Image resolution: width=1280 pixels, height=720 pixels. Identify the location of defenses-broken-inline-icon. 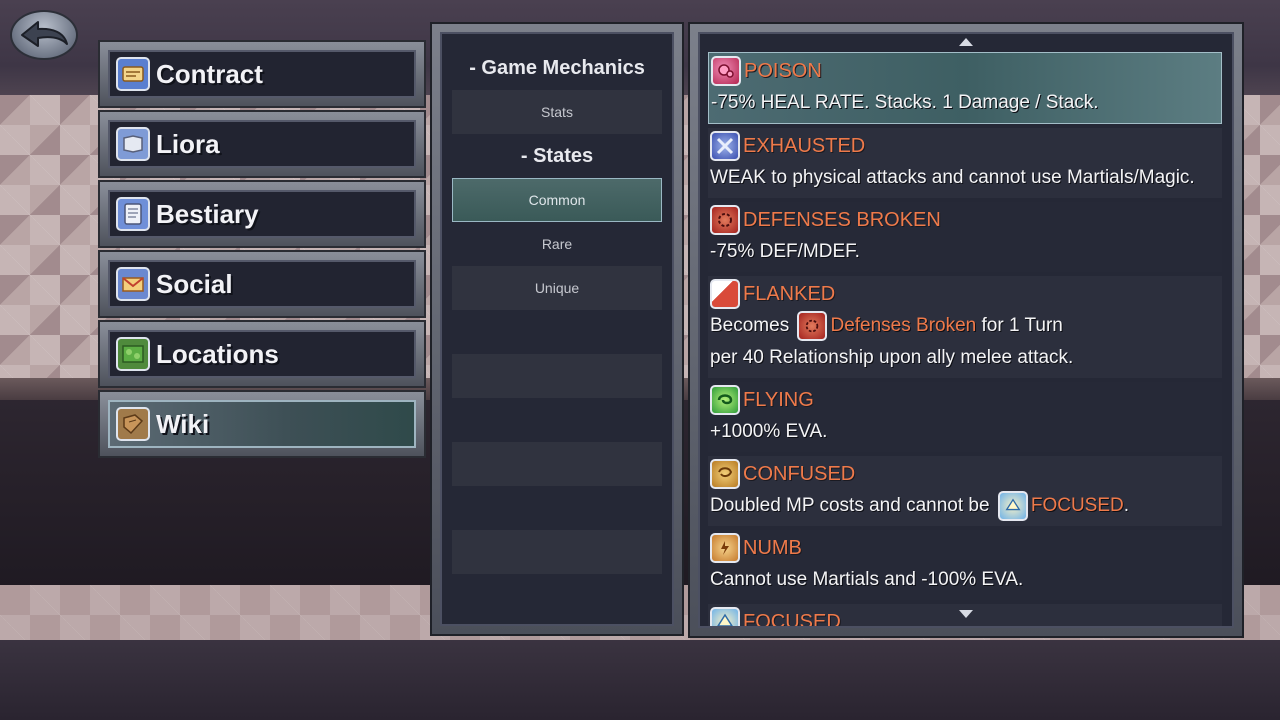
(812, 325).